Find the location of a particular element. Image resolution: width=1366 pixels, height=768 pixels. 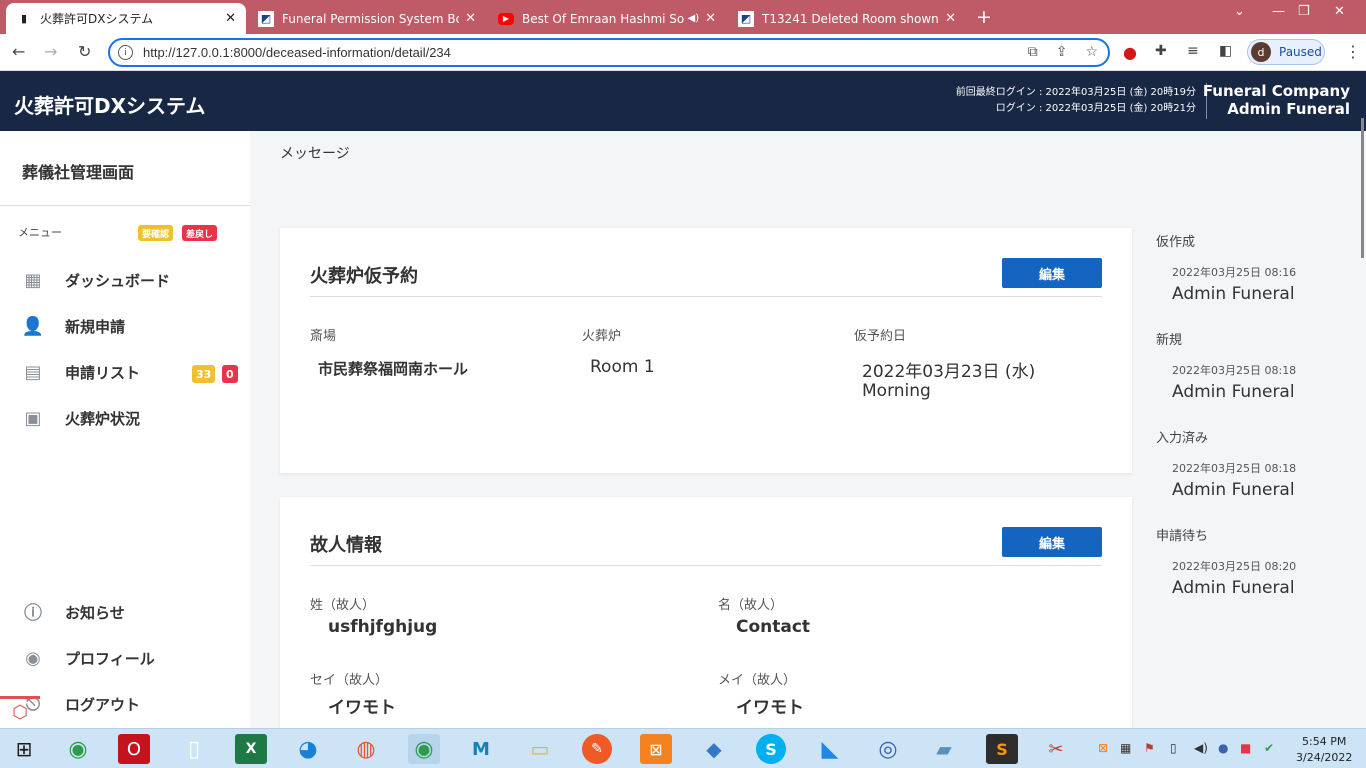

opera-icon: O is located at coordinates (134, 749).